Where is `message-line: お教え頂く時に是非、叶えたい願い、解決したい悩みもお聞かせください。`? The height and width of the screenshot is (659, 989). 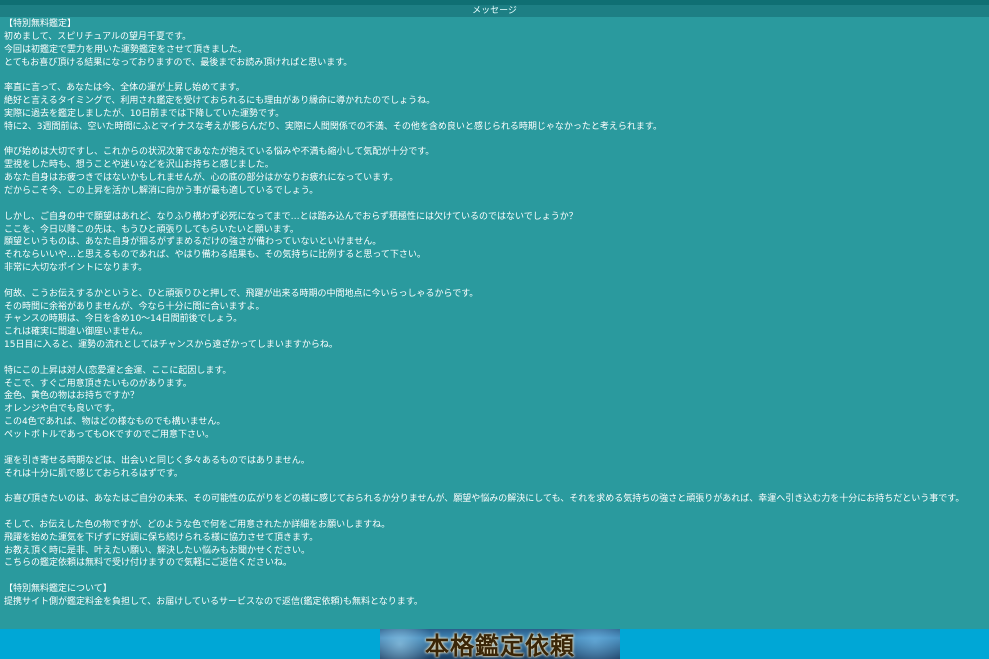
message-line: お教え頂く時に是非、叶えたい願い、解決したい悩みもお聞かせください。 is located at coordinates (157, 550).